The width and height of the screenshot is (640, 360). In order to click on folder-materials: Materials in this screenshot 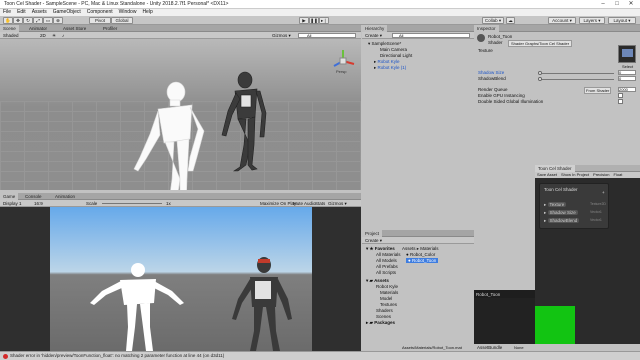, I will do `click(389, 292)`.